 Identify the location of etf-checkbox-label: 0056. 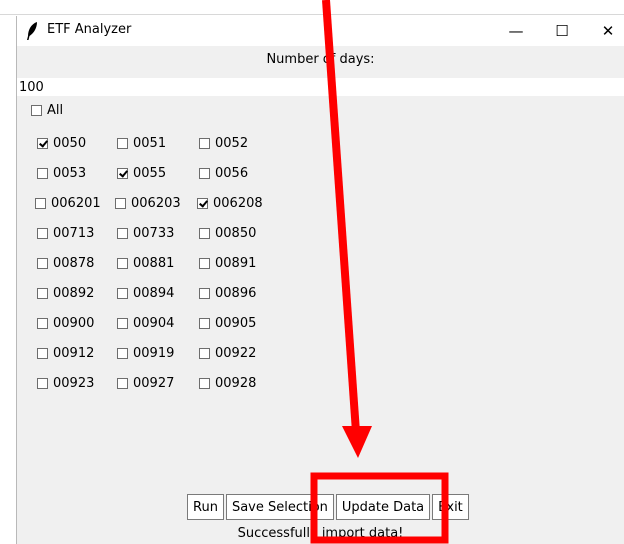
(232, 173).